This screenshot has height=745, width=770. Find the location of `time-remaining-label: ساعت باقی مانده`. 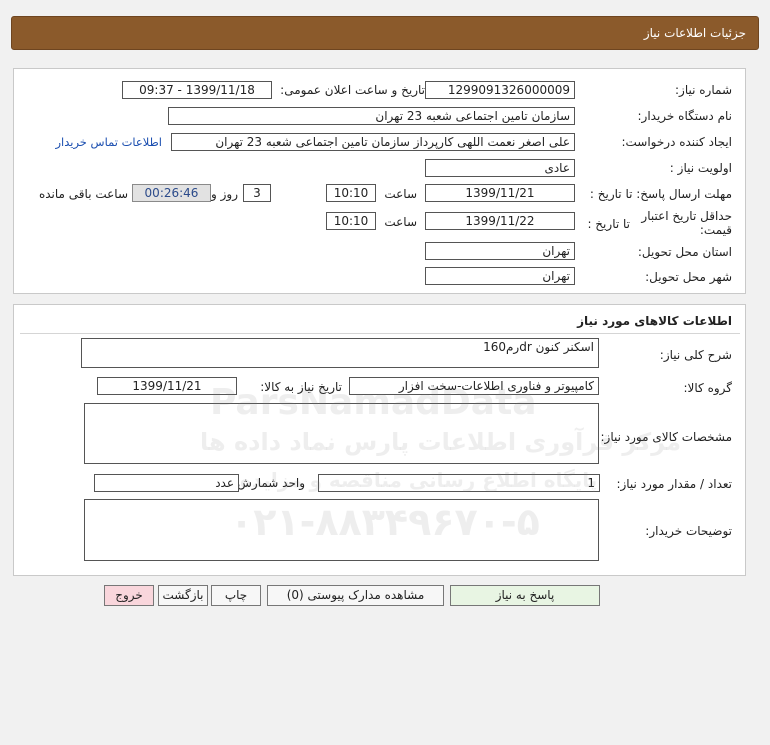

time-remaining-label: ساعت باقی مانده is located at coordinates (83, 194).